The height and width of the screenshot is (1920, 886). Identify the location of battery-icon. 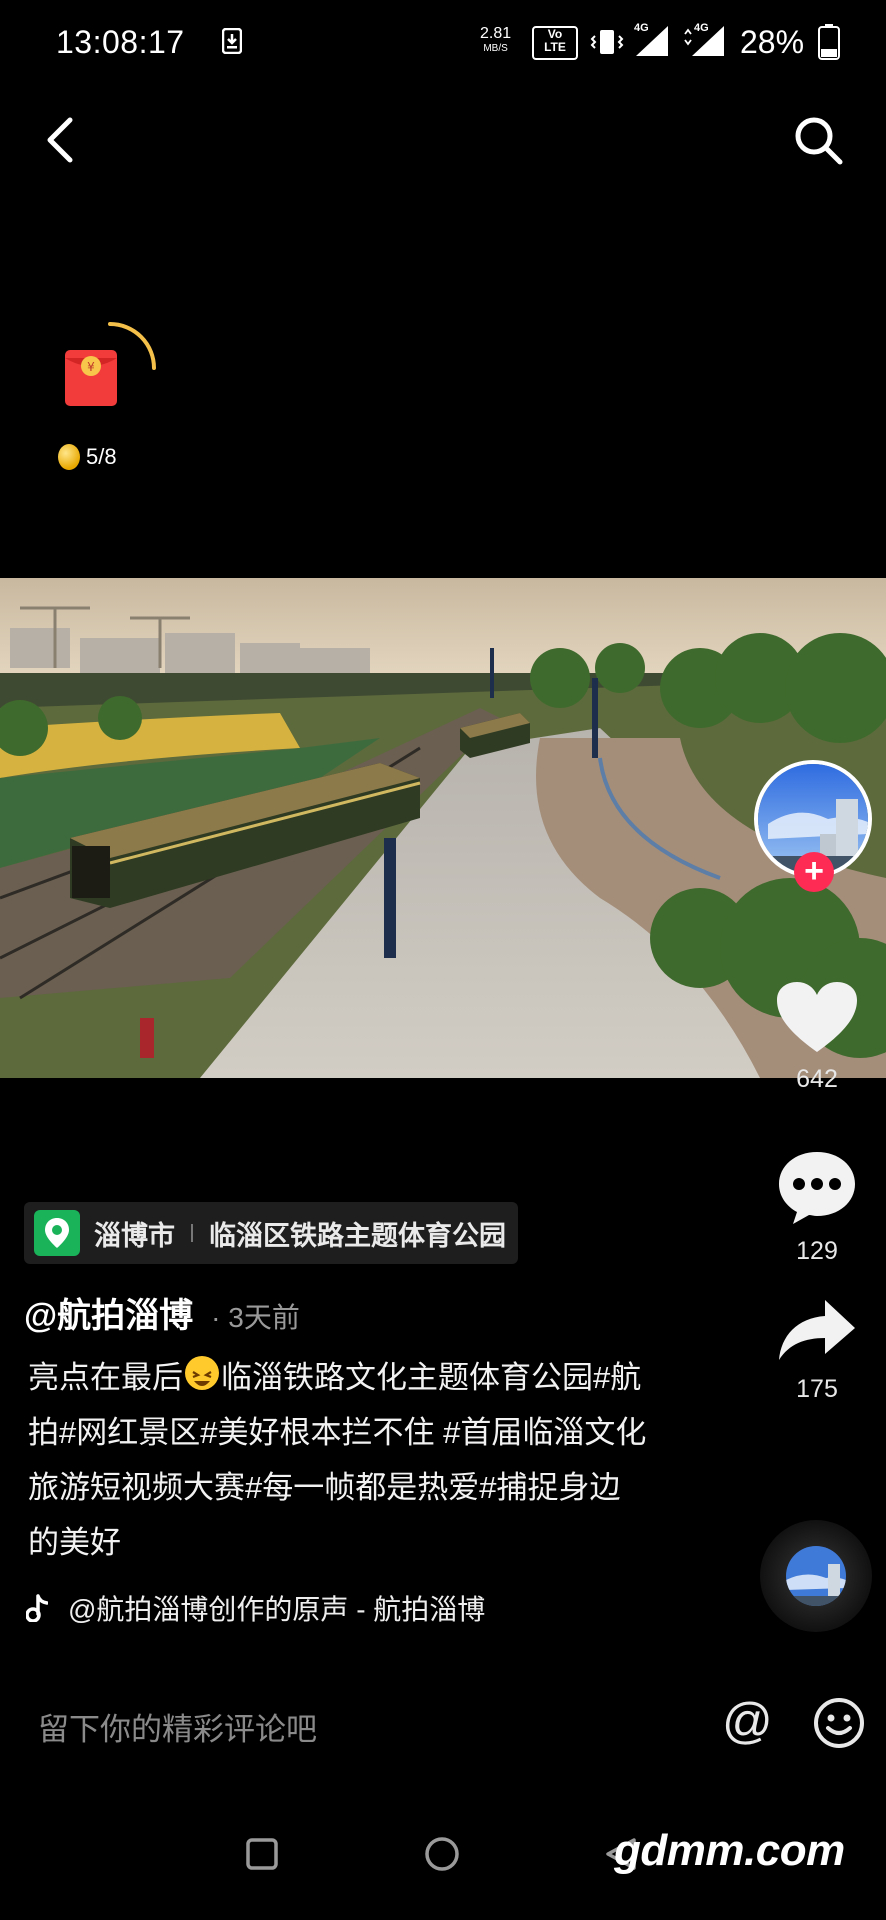
(829, 42).